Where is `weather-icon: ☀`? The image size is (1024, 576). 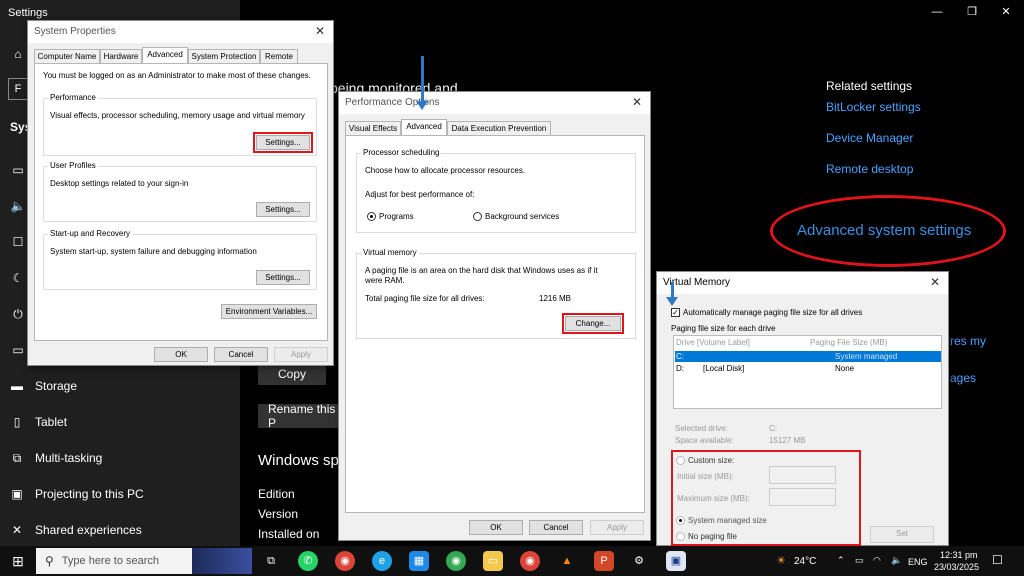 weather-icon: ☀ is located at coordinates (781, 561).